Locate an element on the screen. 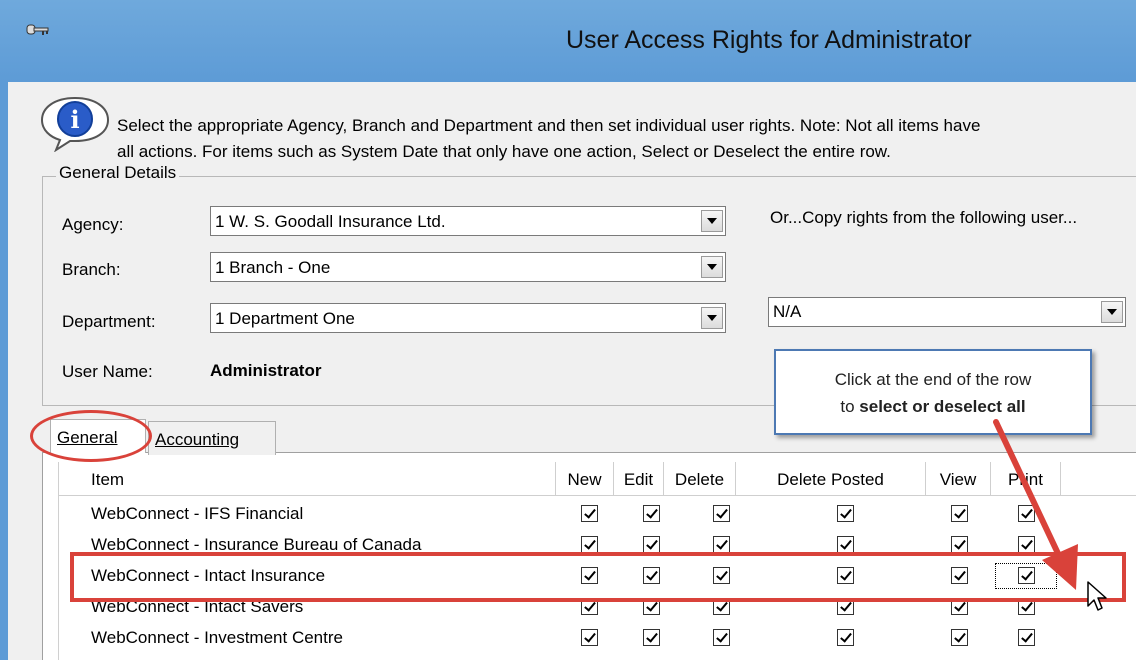 This screenshot has width=1136, height=660. table-row: WebConnect - IFS Financial is located at coordinates (597, 513).